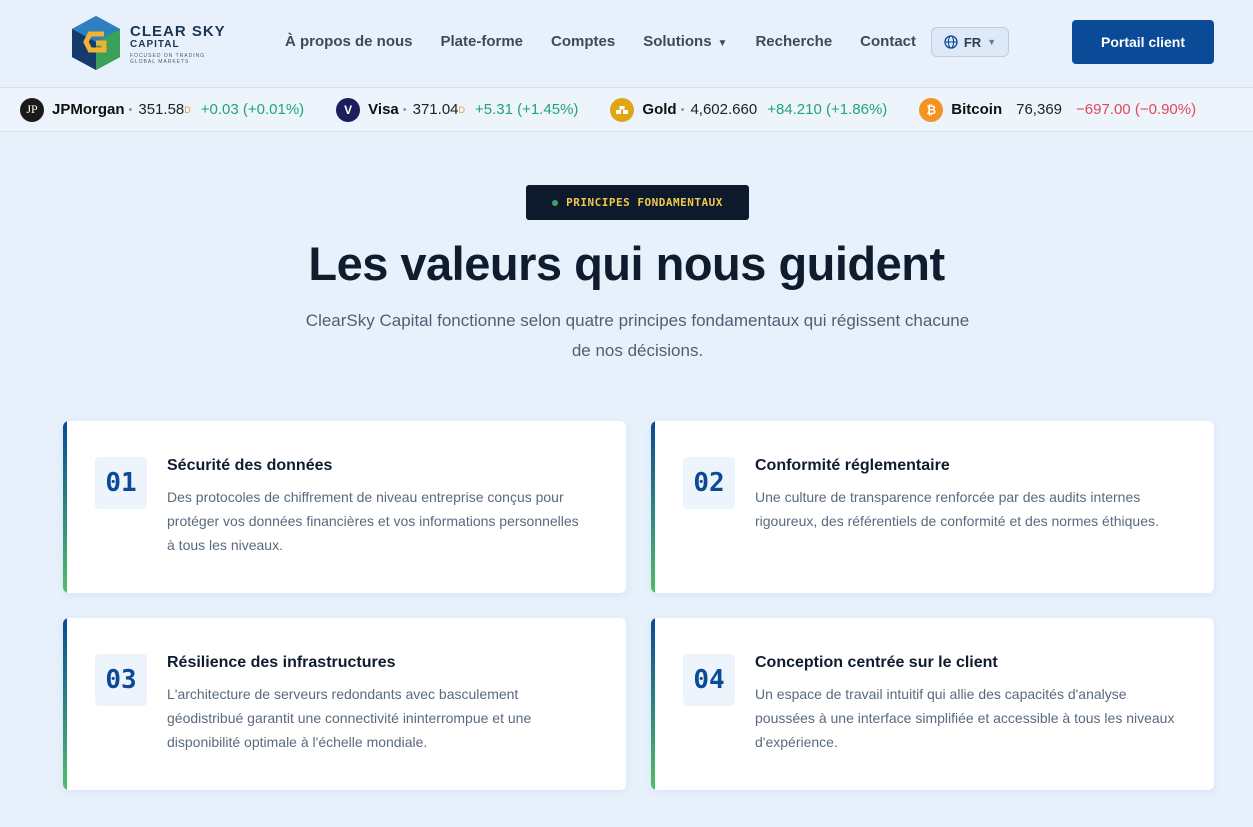  What do you see at coordinates (250, 465) in the screenshot?
I see `card-title: Sécurité des données` at bounding box center [250, 465].